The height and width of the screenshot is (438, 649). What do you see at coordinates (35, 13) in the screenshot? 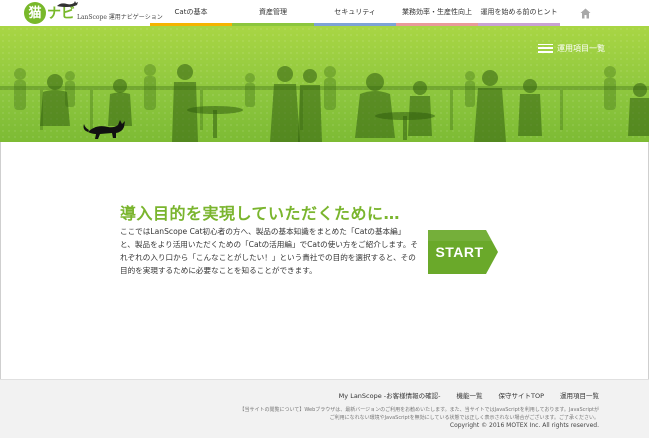
I see `logo-mark: 猫` at bounding box center [35, 13].